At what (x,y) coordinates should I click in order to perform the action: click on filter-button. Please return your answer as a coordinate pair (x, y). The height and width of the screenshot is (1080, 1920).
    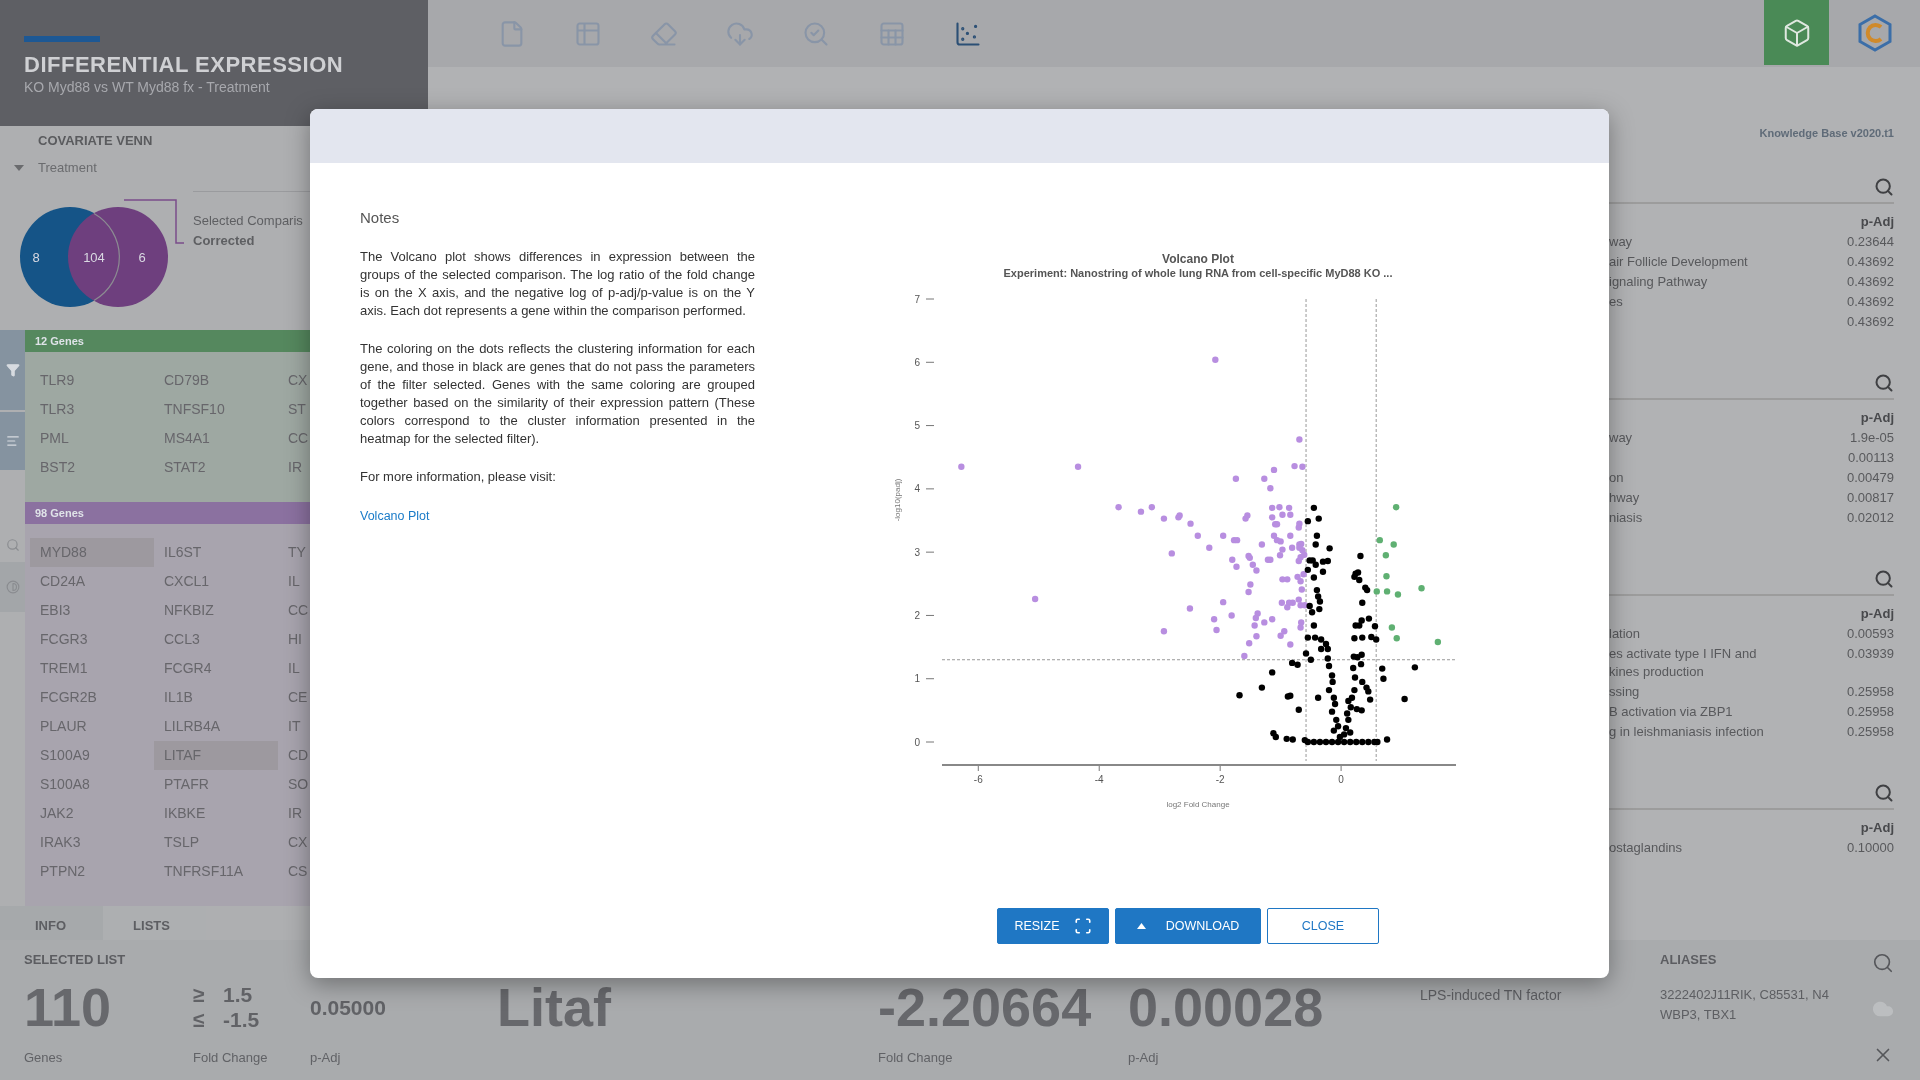
    Looking at the image, I should click on (12, 370).